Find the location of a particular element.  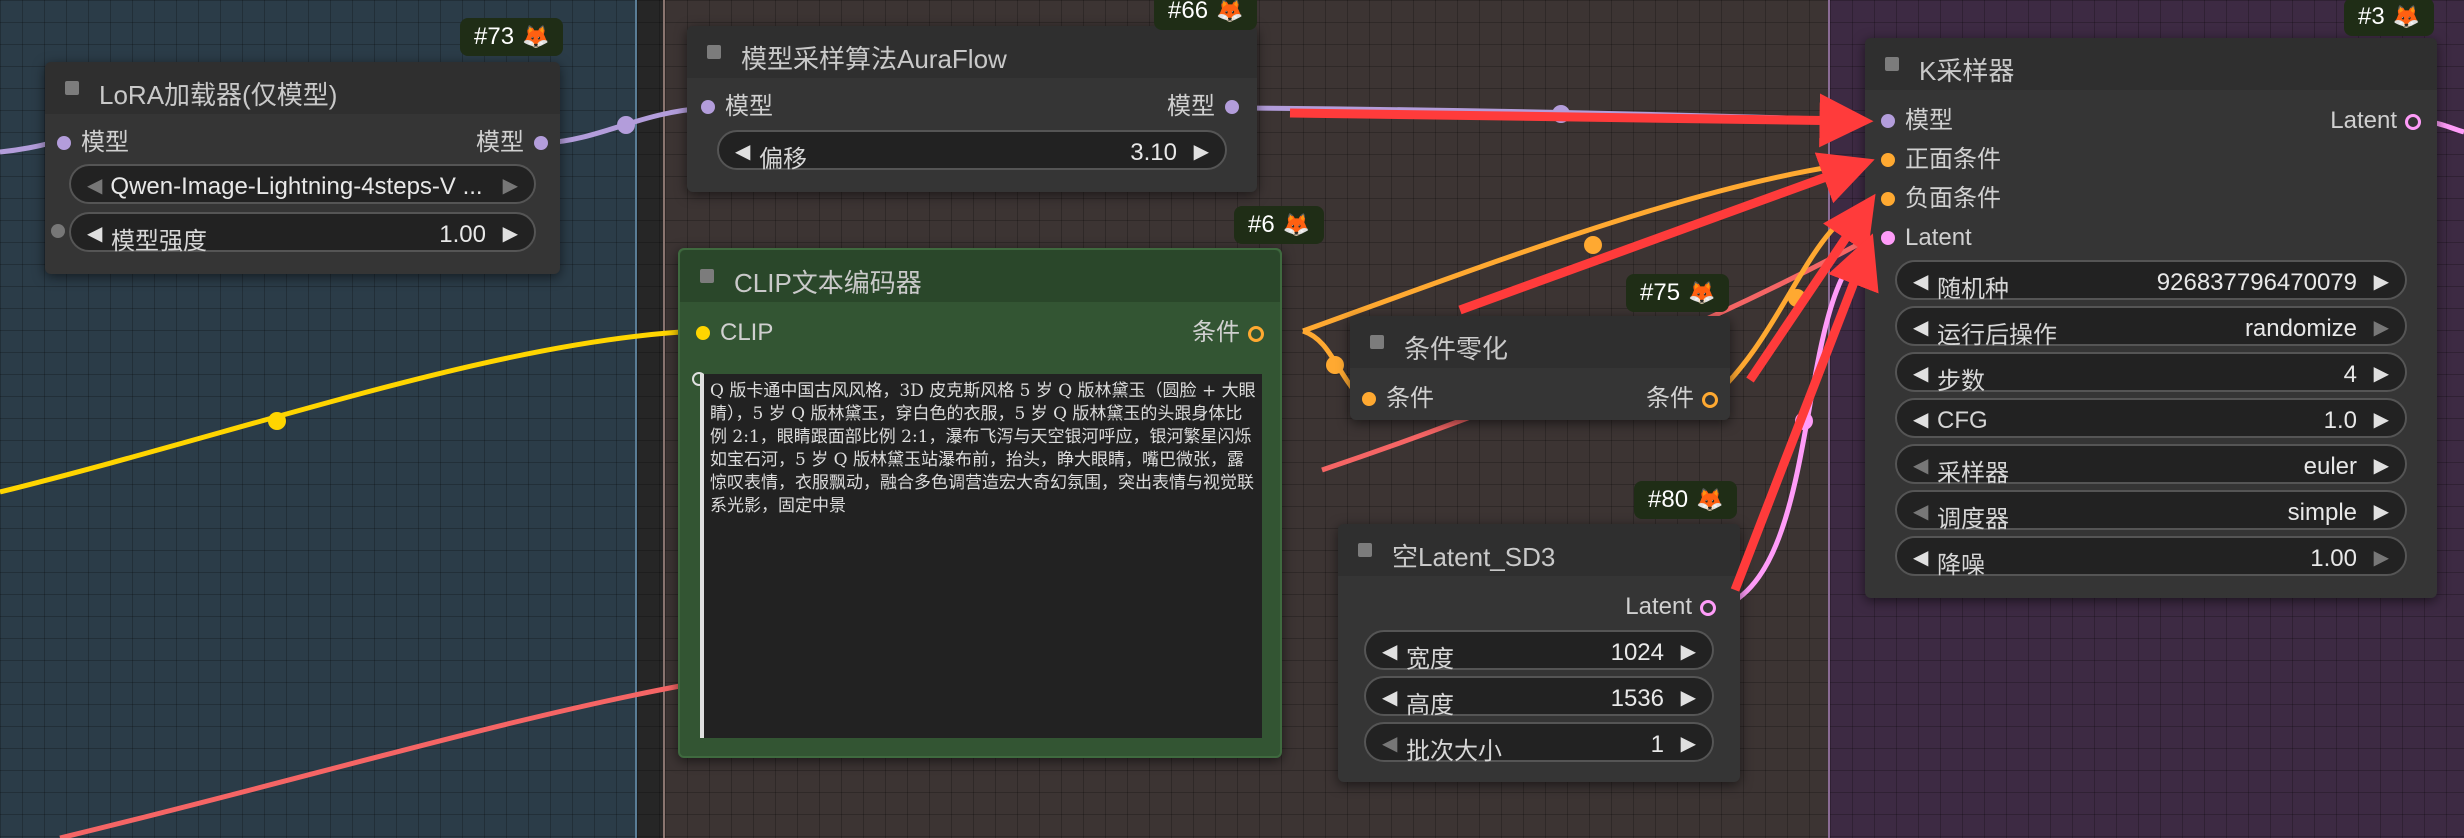

input-slot-negative: 负面条件 is located at coordinates (1941, 199).